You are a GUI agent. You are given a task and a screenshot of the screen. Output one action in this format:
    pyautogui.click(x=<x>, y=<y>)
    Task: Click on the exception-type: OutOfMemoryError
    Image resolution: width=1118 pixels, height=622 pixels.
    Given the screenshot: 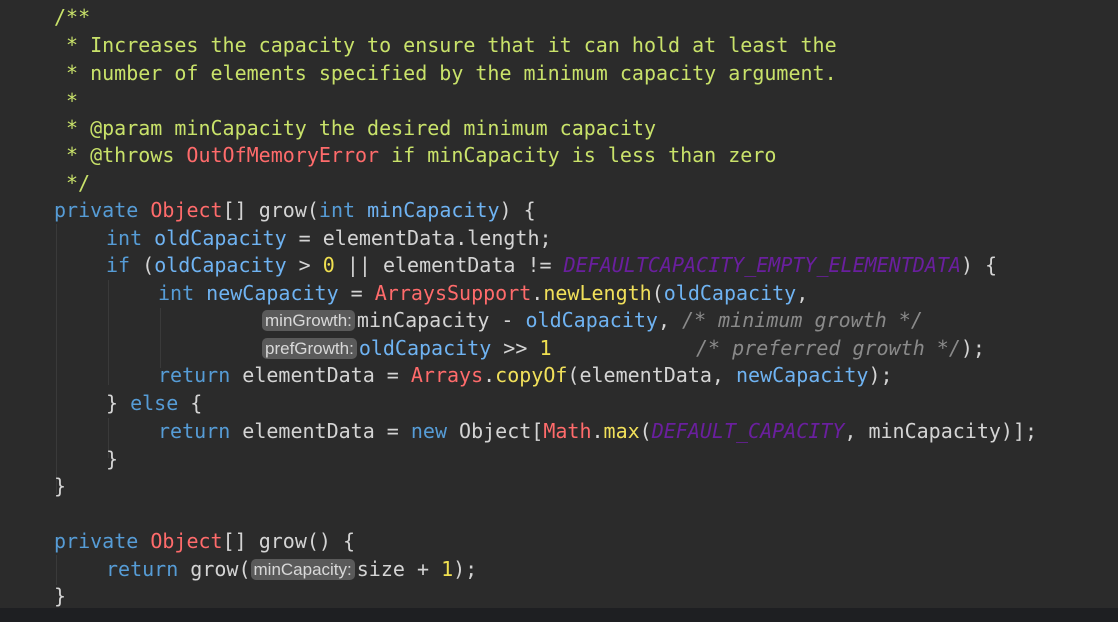 What is the action you would take?
    pyautogui.click(x=282, y=155)
    